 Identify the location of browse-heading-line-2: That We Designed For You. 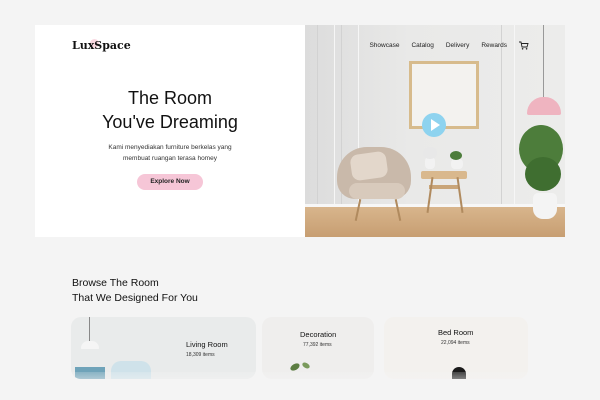
(135, 298).